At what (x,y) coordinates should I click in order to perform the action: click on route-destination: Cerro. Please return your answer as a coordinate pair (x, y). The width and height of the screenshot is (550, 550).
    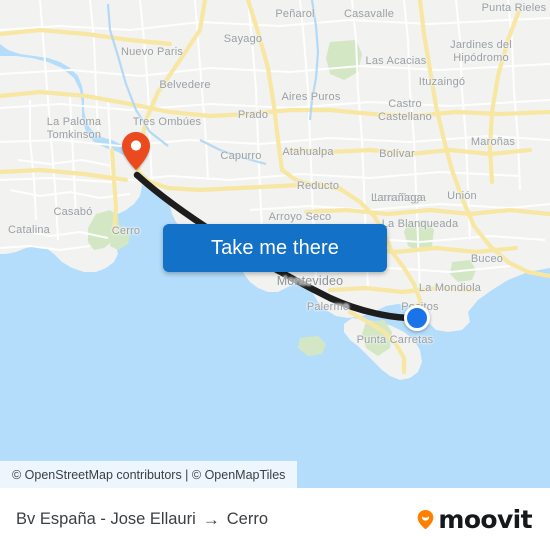
    Looking at the image, I should click on (247, 518).